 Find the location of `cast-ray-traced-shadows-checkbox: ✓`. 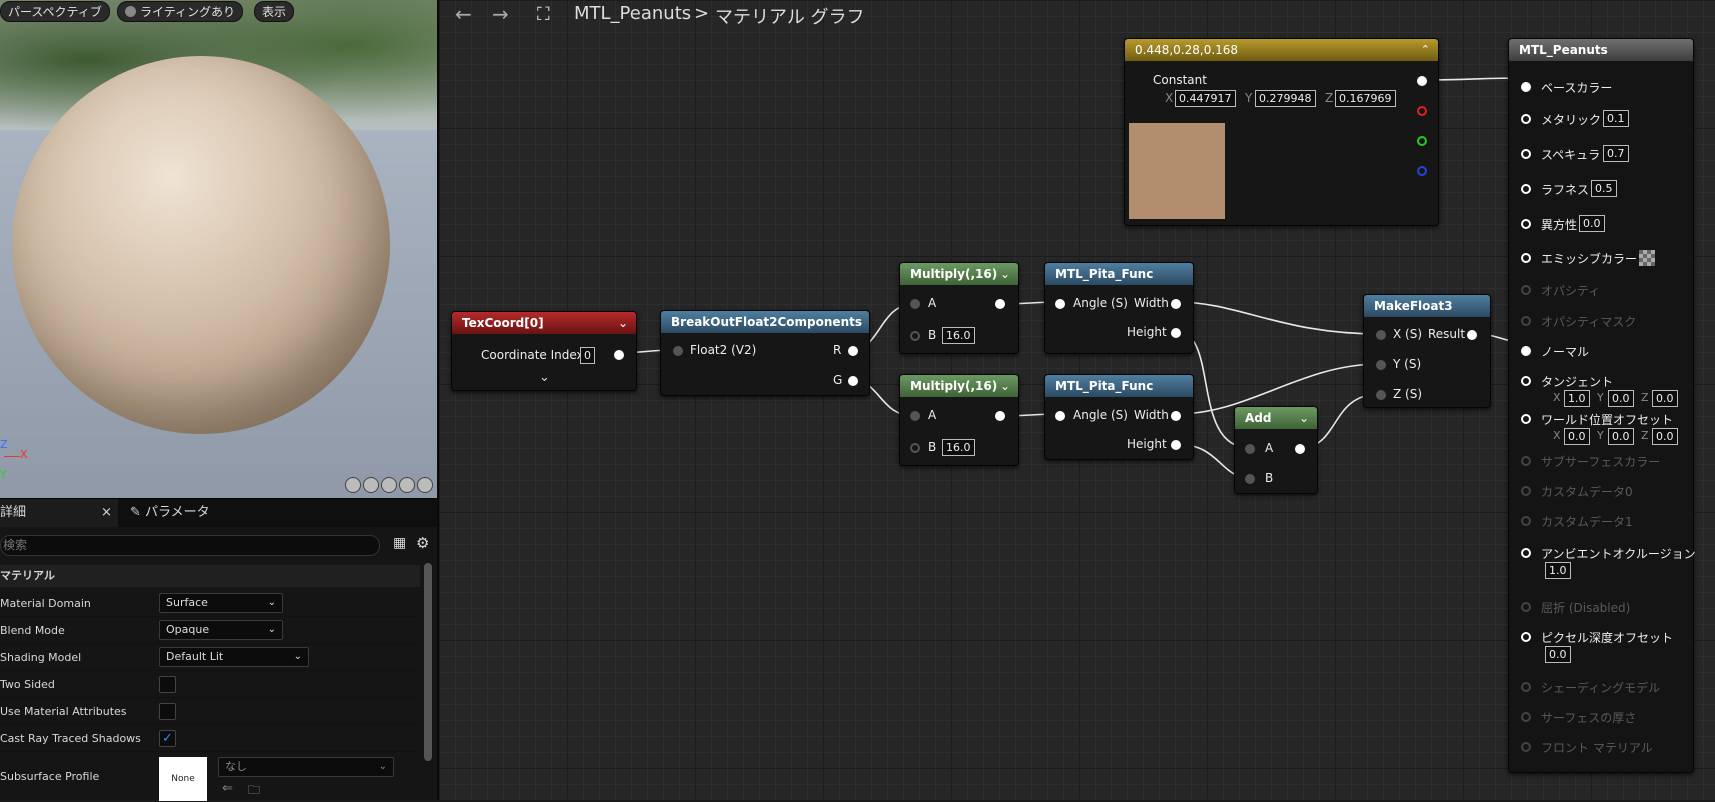

cast-ray-traced-shadows-checkbox: ✓ is located at coordinates (167, 738).